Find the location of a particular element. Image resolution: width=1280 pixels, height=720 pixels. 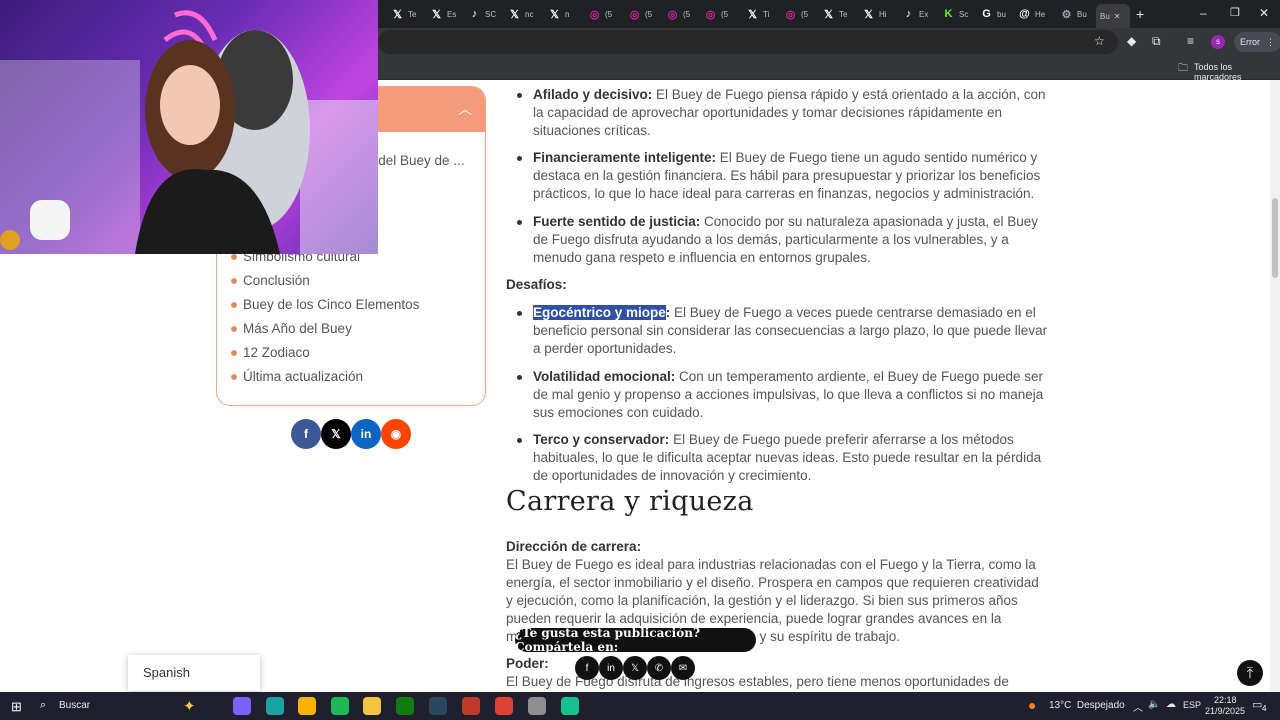

section-heading: Carrera y riqueza is located at coordinates (630, 501).